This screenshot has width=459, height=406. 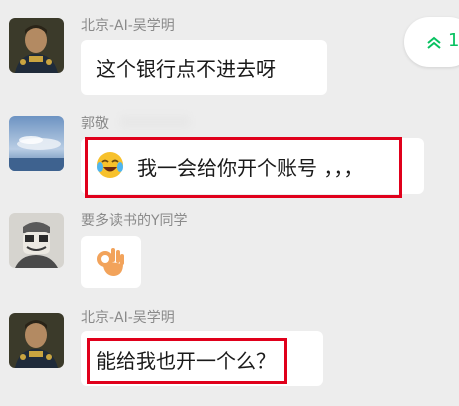 I want to click on sender-name: 郭敬, so click(x=95, y=124).